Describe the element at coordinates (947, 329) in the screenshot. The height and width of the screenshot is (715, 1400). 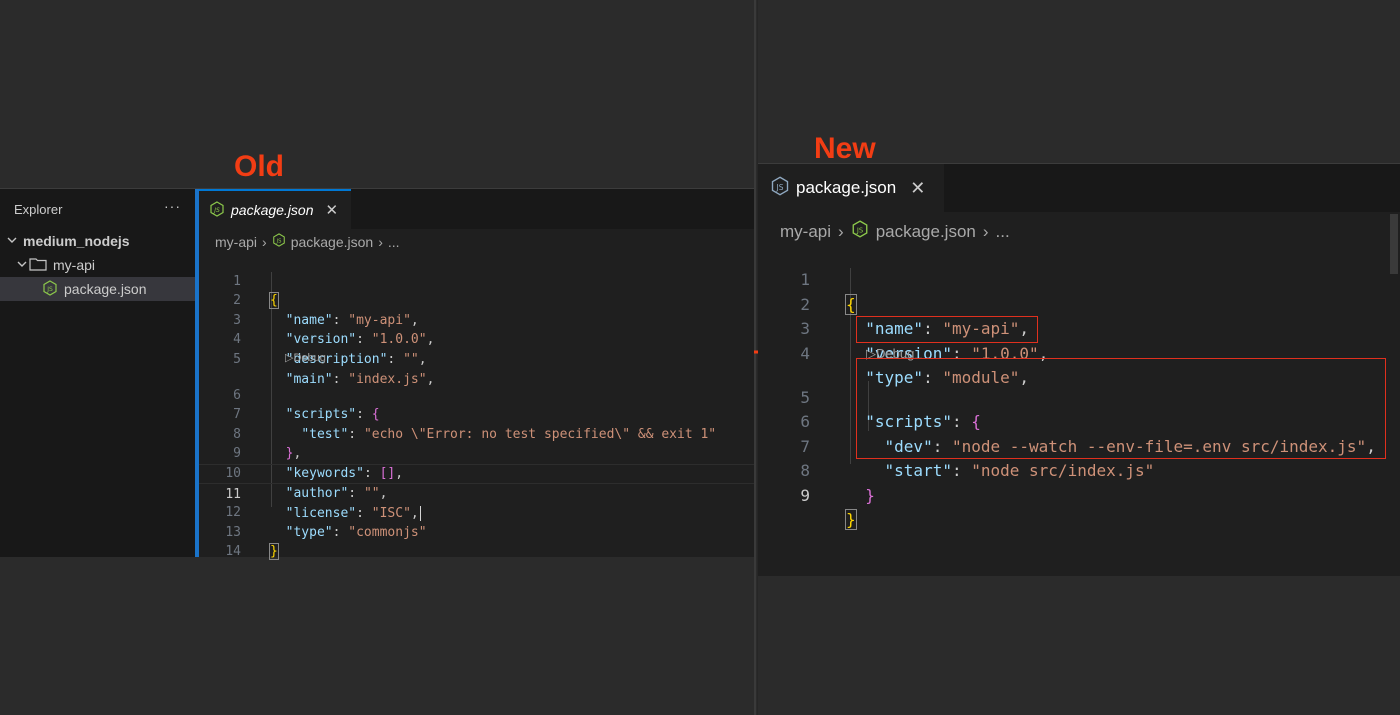
I see `highlight-type-change` at that location.